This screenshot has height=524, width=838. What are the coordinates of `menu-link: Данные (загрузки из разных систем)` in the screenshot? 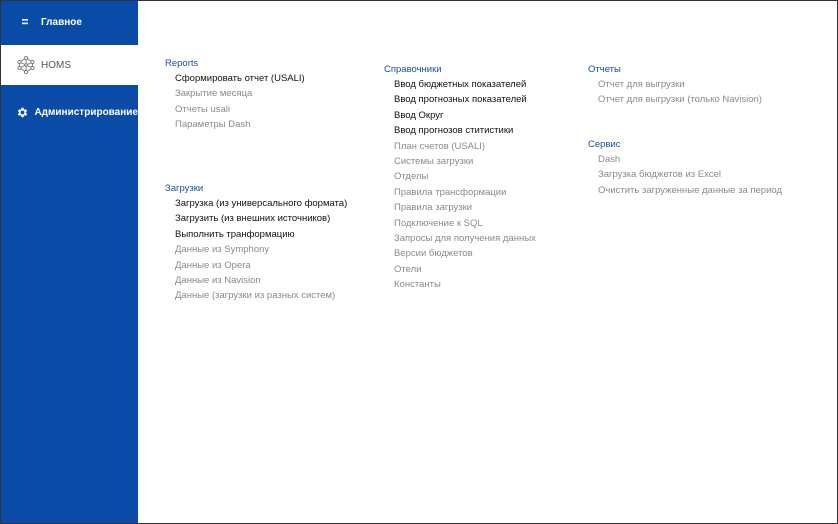 It's located at (256, 295).